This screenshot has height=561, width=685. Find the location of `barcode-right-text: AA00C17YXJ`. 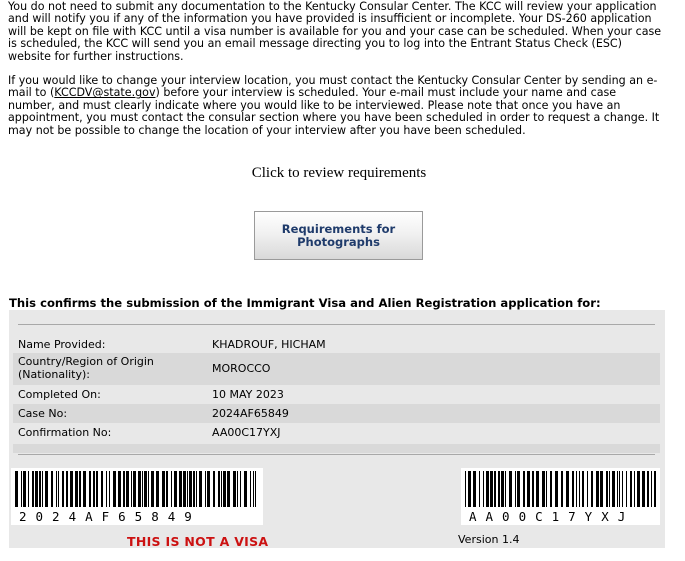

barcode-right-text: AA00C17YXJ is located at coordinates (552, 516).